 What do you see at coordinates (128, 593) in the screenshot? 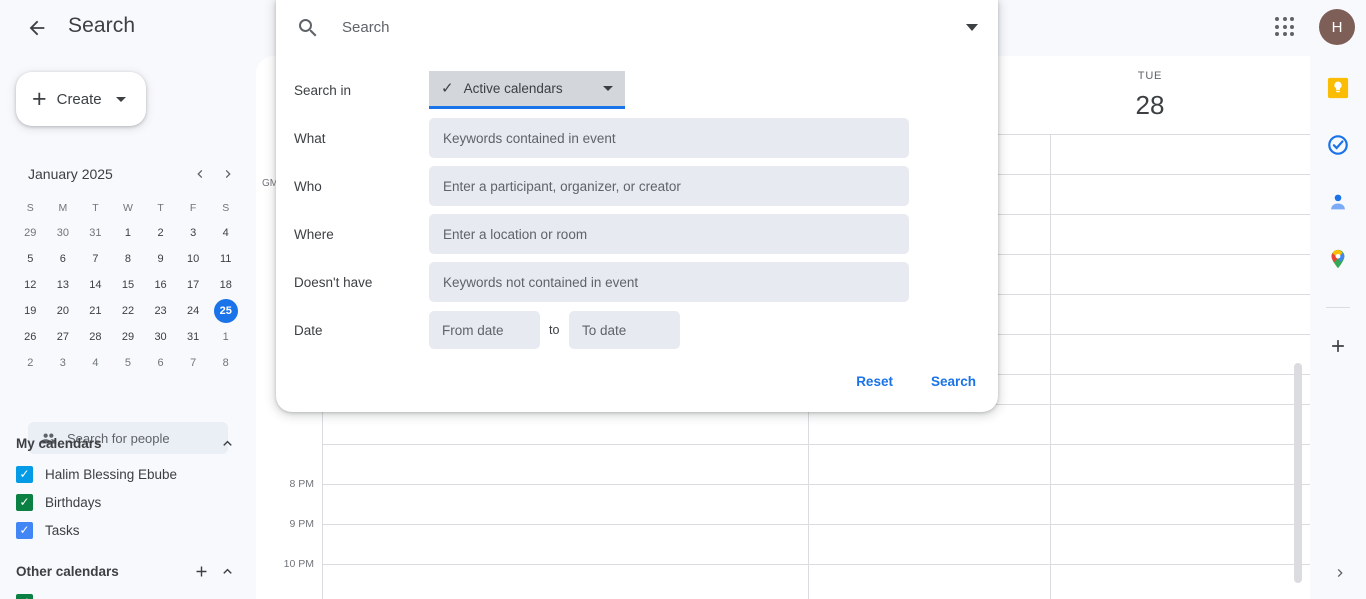
I see `calendar-list-item: ✓` at bounding box center [128, 593].